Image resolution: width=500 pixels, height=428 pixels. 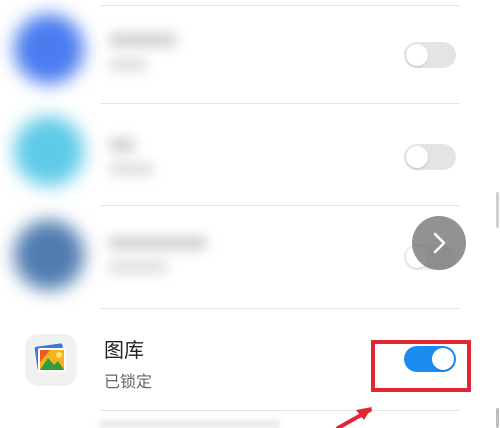 What do you see at coordinates (128, 381) in the screenshot?
I see `app-status: 已锁定` at bounding box center [128, 381].